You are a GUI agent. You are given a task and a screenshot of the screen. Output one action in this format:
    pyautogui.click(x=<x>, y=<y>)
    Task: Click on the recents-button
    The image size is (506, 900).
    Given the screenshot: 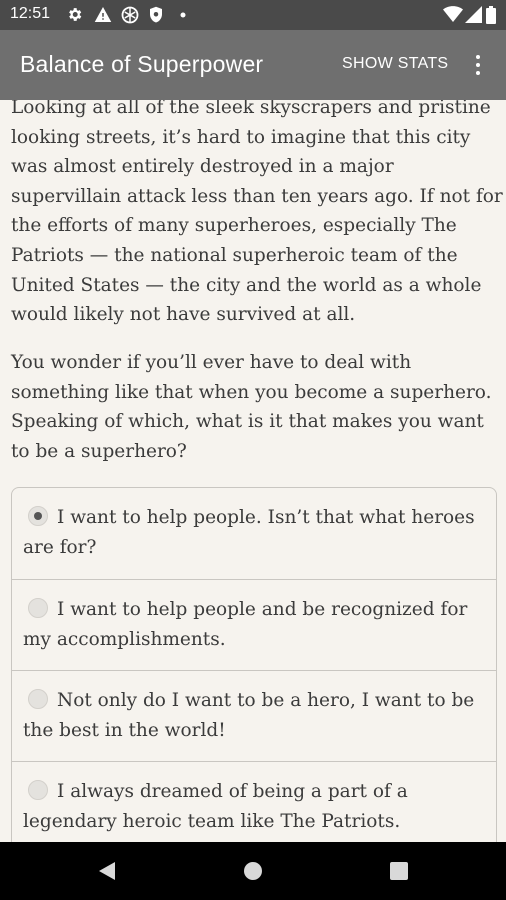 What is the action you would take?
    pyautogui.click(x=399, y=871)
    